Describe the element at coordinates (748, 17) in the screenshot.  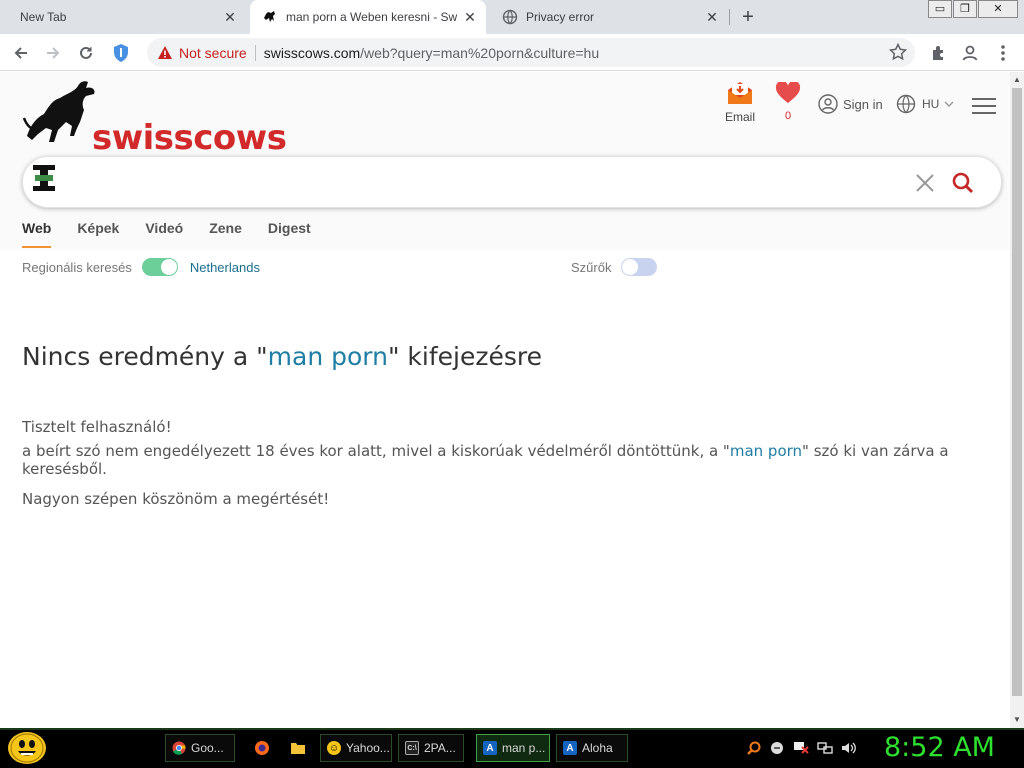
I see `new-tab-button: +` at that location.